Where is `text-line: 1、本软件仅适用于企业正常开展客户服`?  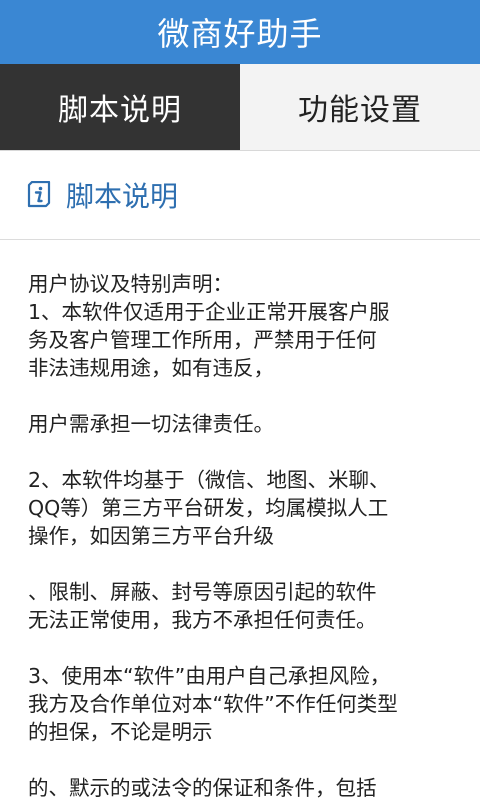 text-line: 1、本软件仅适用于企业正常开展客户服 is located at coordinates (209, 312).